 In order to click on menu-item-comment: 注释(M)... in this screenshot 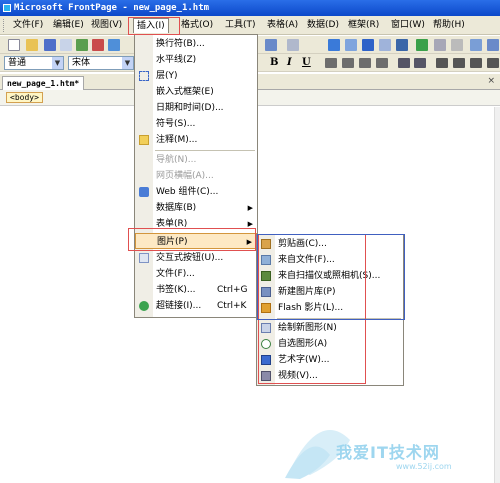, I will do `click(196, 140)`.